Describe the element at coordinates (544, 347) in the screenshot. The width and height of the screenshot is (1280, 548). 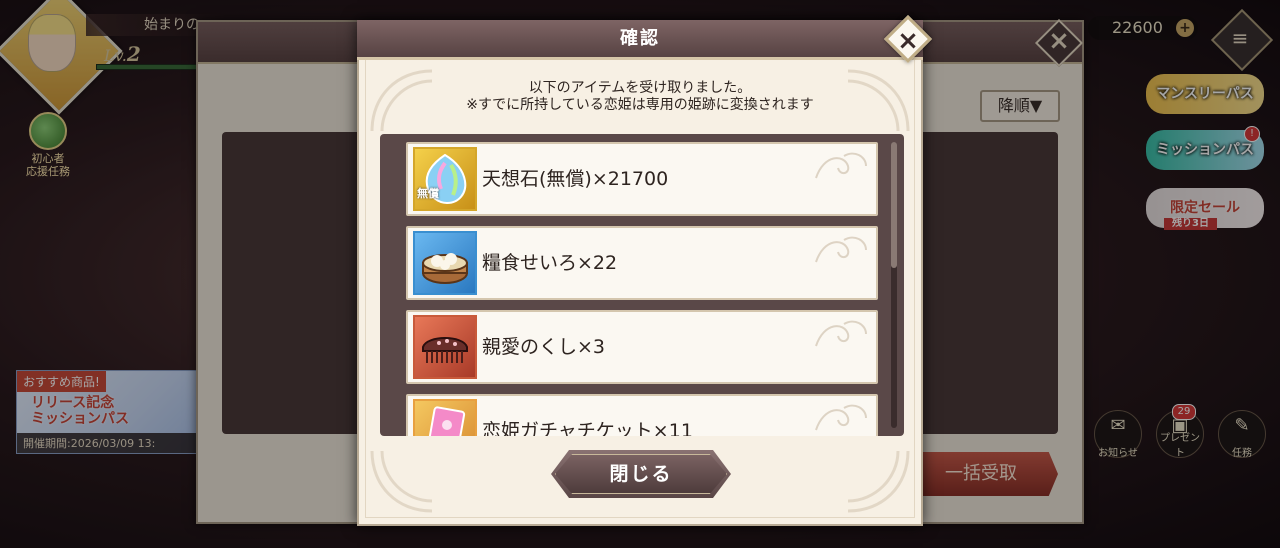
I see `item-name: 親愛のくし×3` at that location.